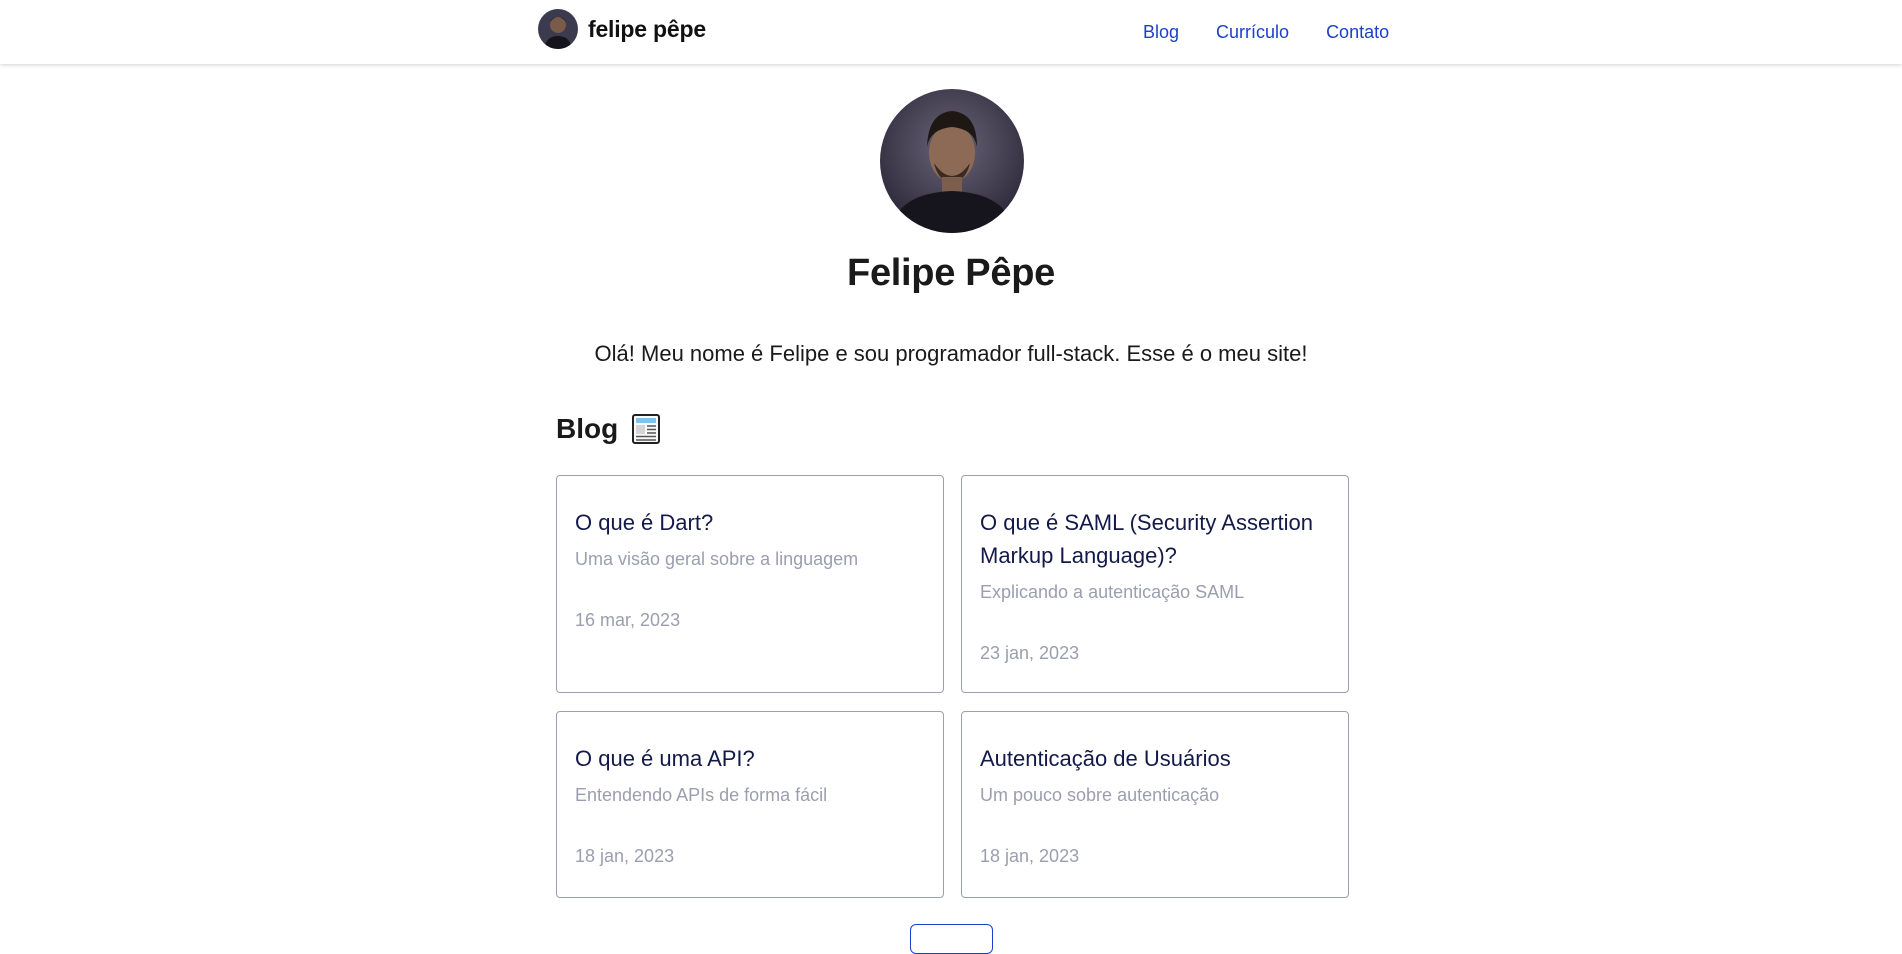  I want to click on profile-name: Felipe Pêpe, so click(951, 273).